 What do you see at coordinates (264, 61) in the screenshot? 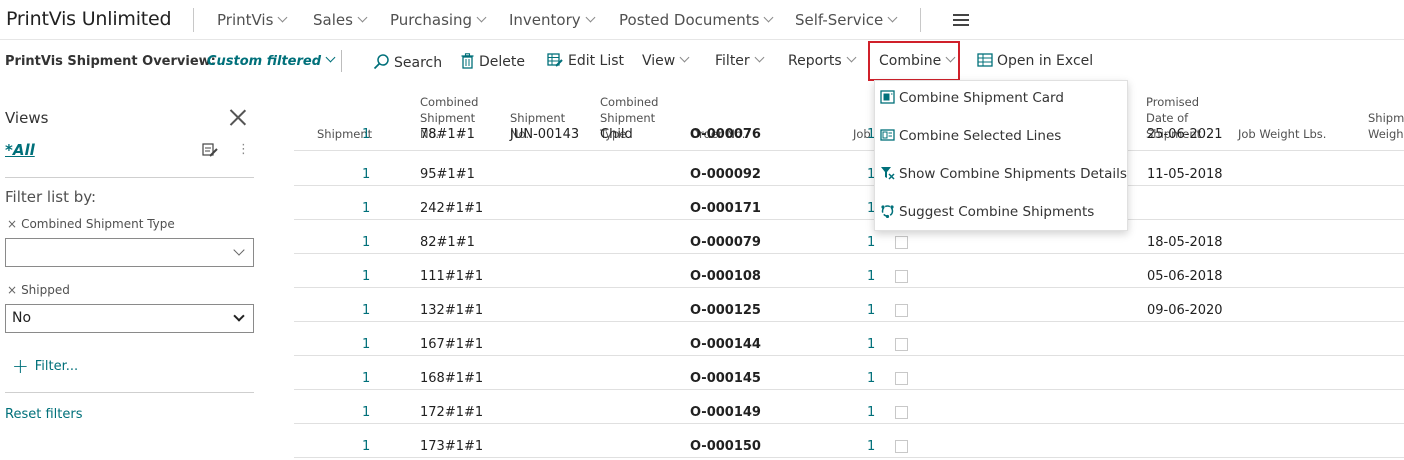
I see `filter-state-label: Custom filtered` at bounding box center [264, 61].